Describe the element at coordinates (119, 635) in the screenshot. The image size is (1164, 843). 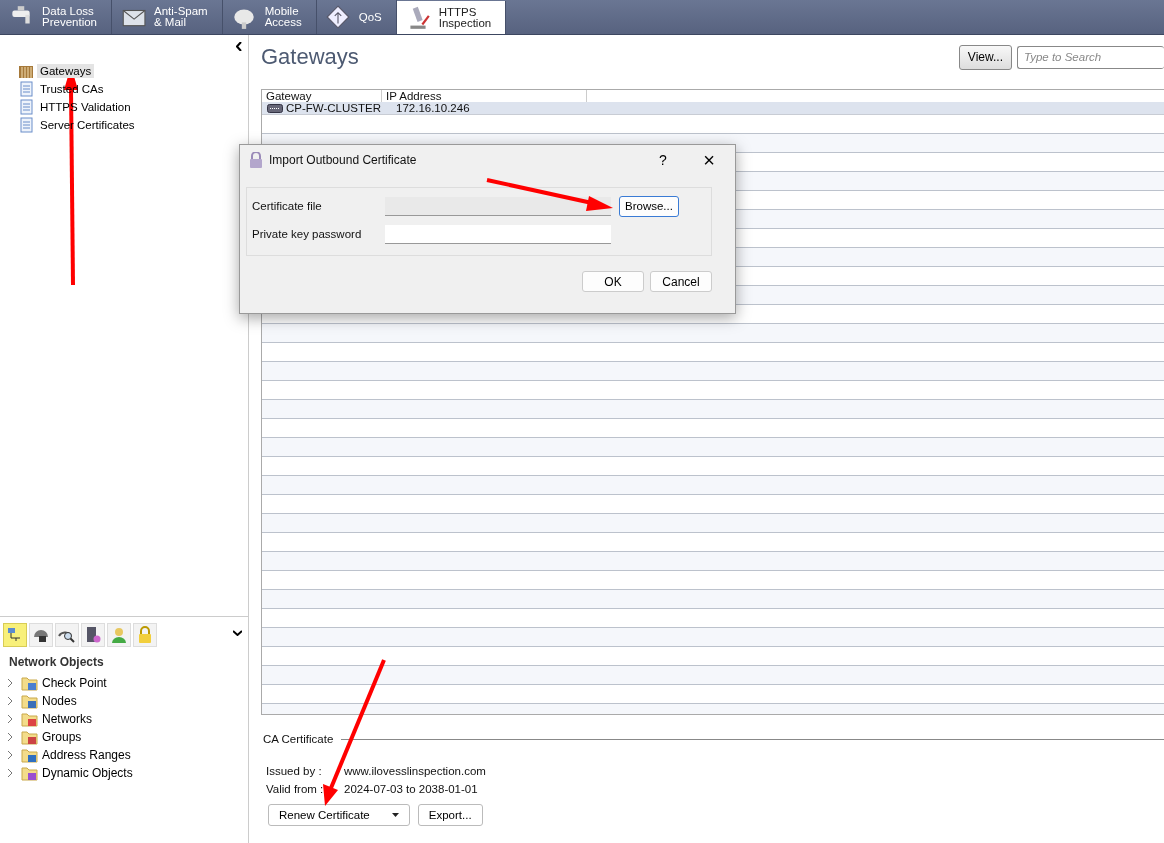
I see `user-icon` at that location.